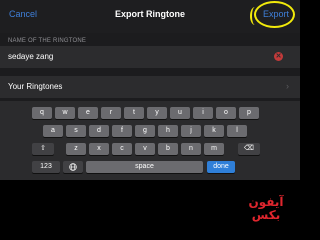 The image size is (320, 240). Describe the element at coordinates (88, 113) in the screenshot. I see `key-e: e` at that location.